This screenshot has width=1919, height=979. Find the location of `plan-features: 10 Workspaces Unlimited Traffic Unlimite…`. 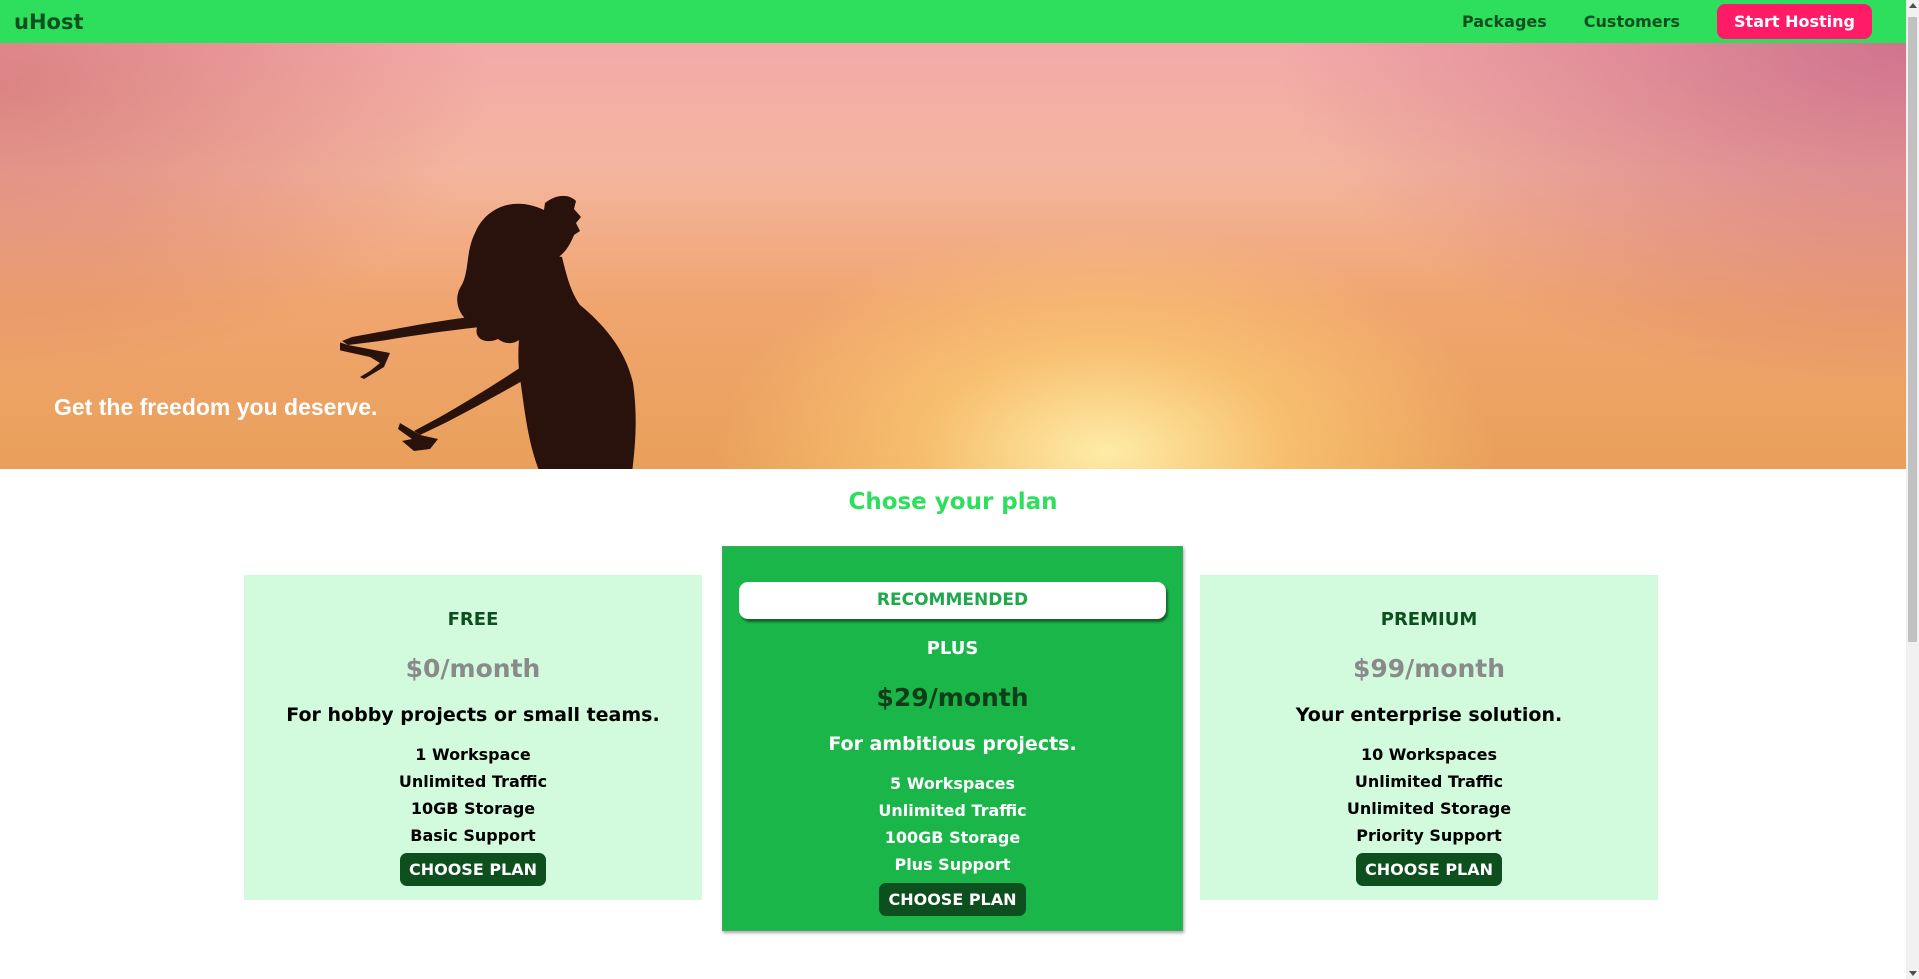

plan-features: 10 Workspaces Unlimited Traffic Unlimite… is located at coordinates (1429, 795).